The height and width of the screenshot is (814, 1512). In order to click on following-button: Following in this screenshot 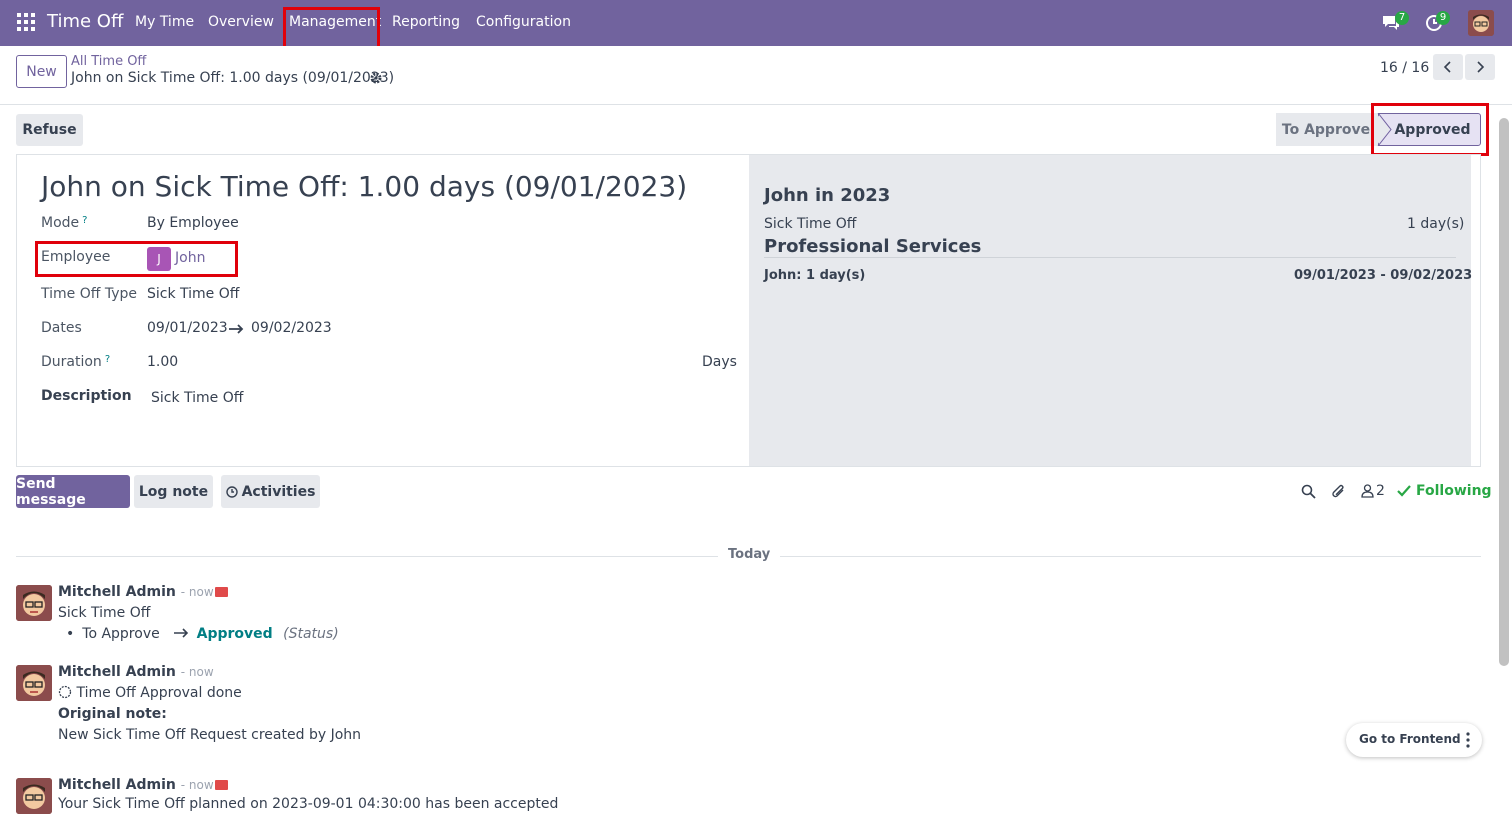, I will do `click(1454, 491)`.